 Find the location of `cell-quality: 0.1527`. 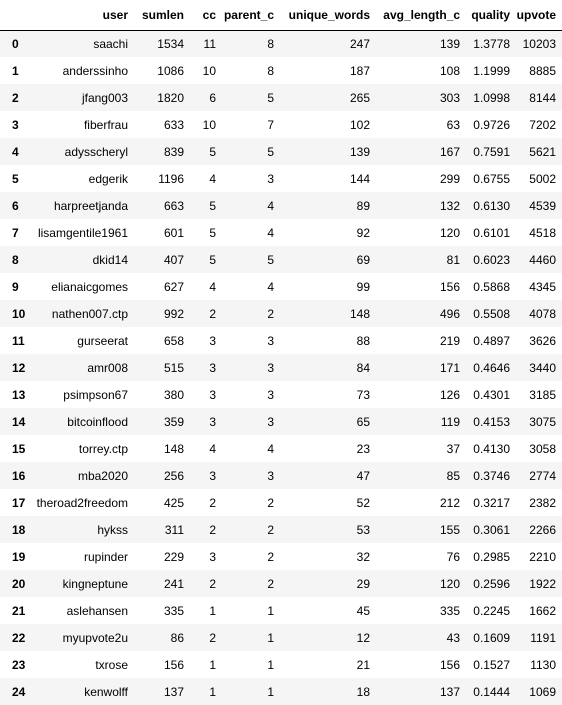

cell-quality: 0.1527 is located at coordinates (491, 664).